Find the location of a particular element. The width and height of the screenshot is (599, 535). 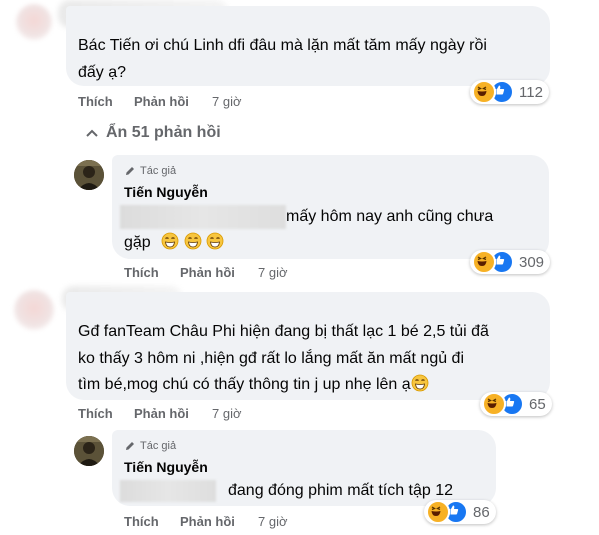

grinning-emoji-icon is located at coordinates (420, 387).